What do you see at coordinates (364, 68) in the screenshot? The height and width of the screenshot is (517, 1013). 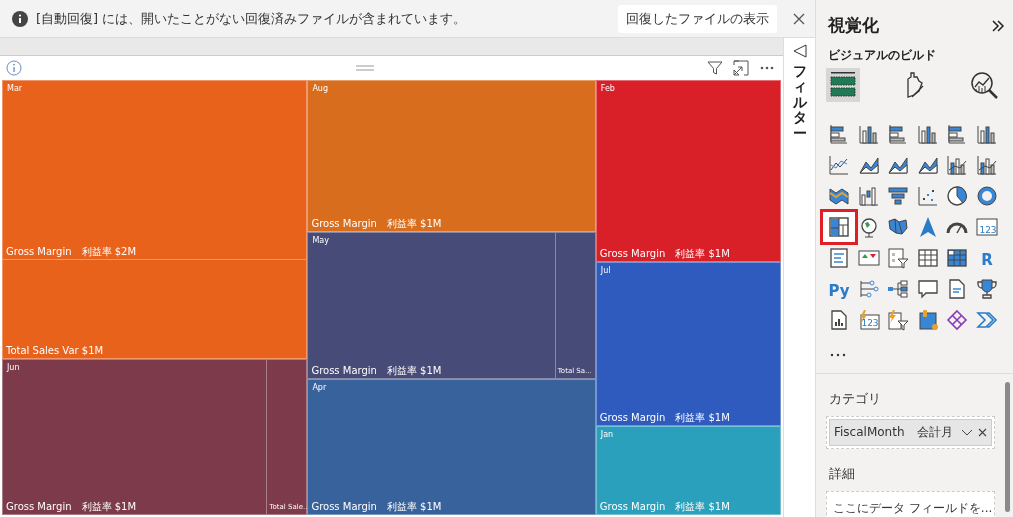 I see `drag-handle-icon` at bounding box center [364, 68].